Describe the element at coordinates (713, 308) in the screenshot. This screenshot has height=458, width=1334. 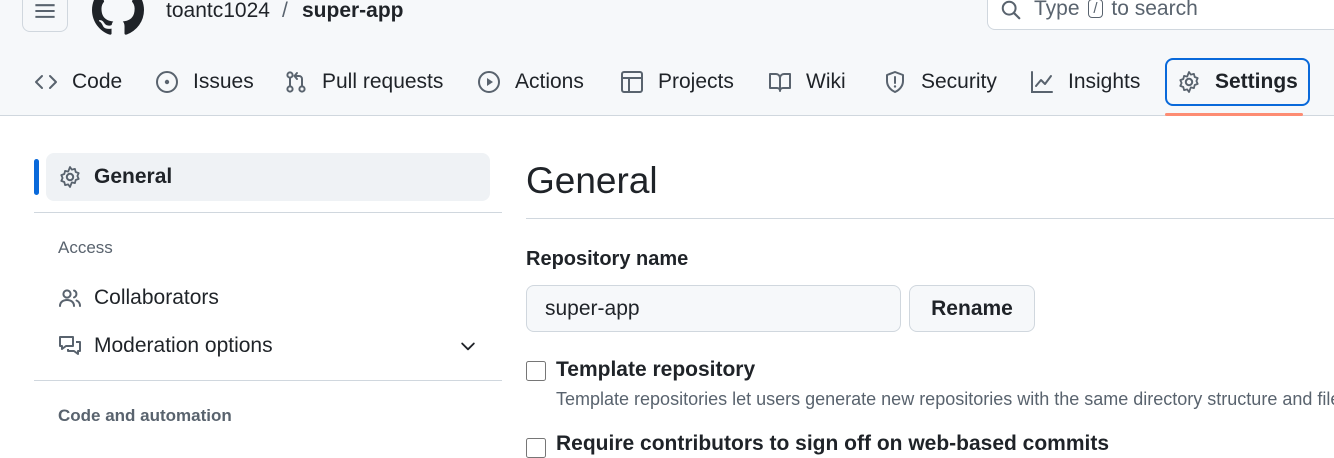
I see `repository-name-input` at that location.